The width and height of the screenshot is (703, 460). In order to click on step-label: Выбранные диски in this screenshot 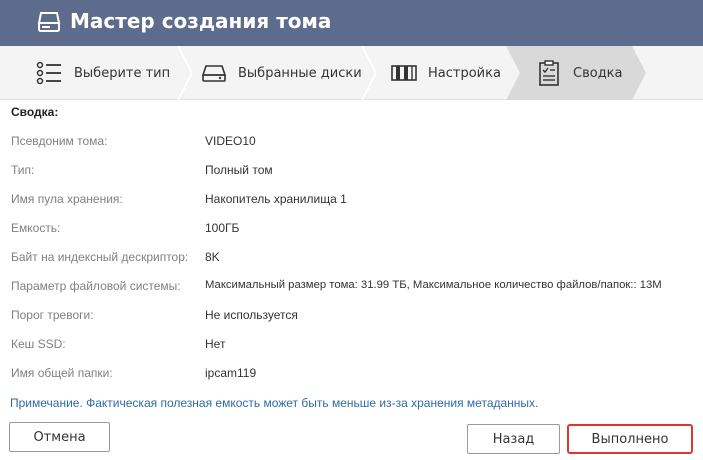, I will do `click(300, 73)`.